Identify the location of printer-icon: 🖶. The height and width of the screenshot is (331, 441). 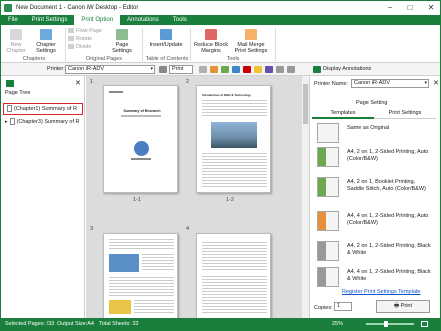
(397, 306).